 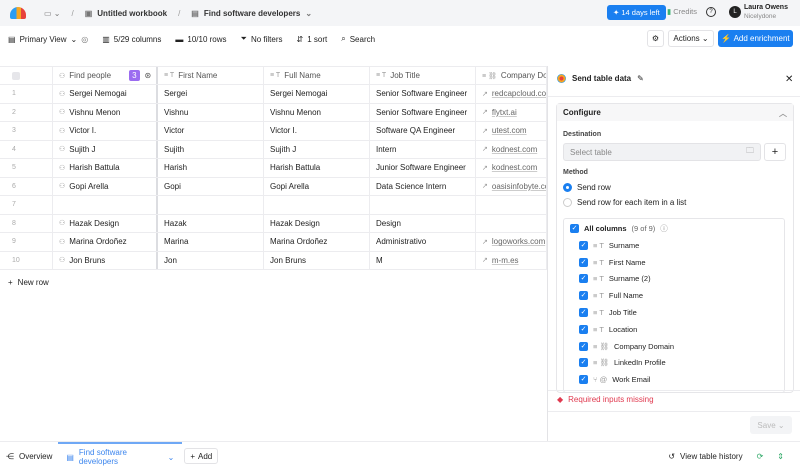 I want to click on breadcrumb-workbook: Untitled workbook, so click(x=132, y=13).